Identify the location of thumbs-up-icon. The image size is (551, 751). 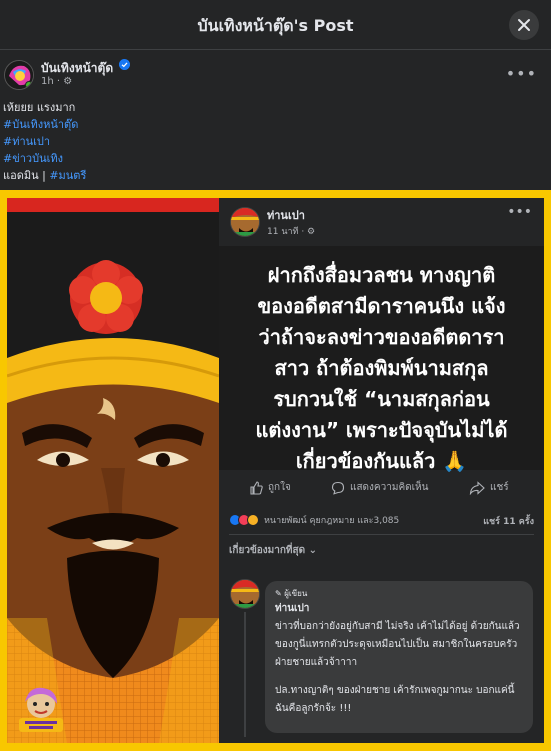
(256, 487).